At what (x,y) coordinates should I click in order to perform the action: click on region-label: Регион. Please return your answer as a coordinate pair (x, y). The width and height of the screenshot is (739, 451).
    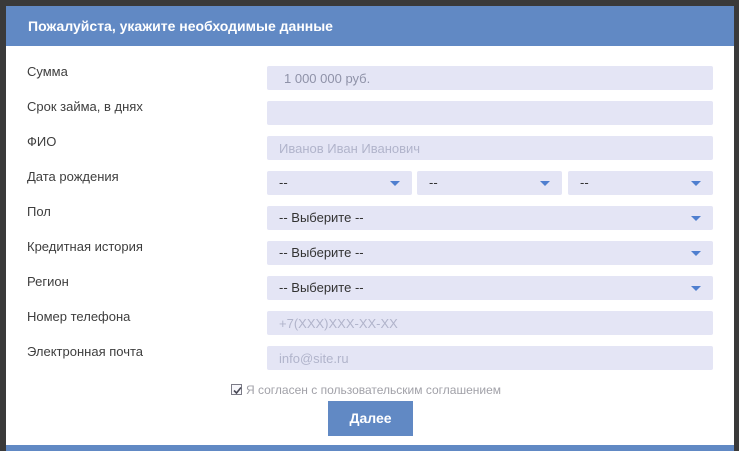
    Looking at the image, I should click on (48, 281).